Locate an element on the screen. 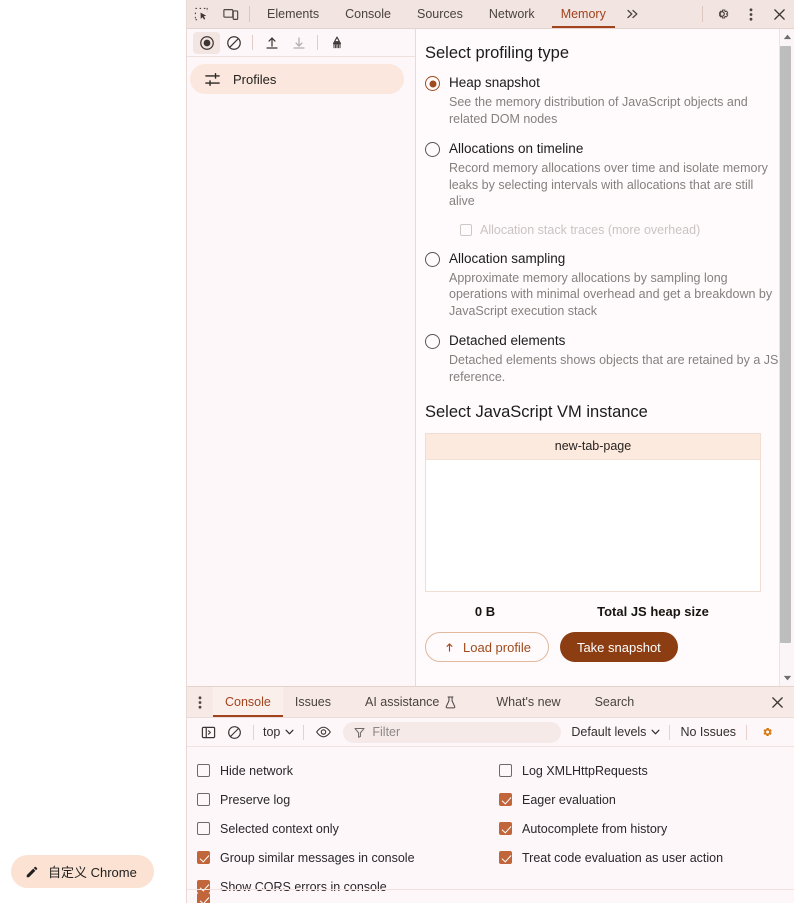  console-prompt-row-partial is located at coordinates (208, 898).